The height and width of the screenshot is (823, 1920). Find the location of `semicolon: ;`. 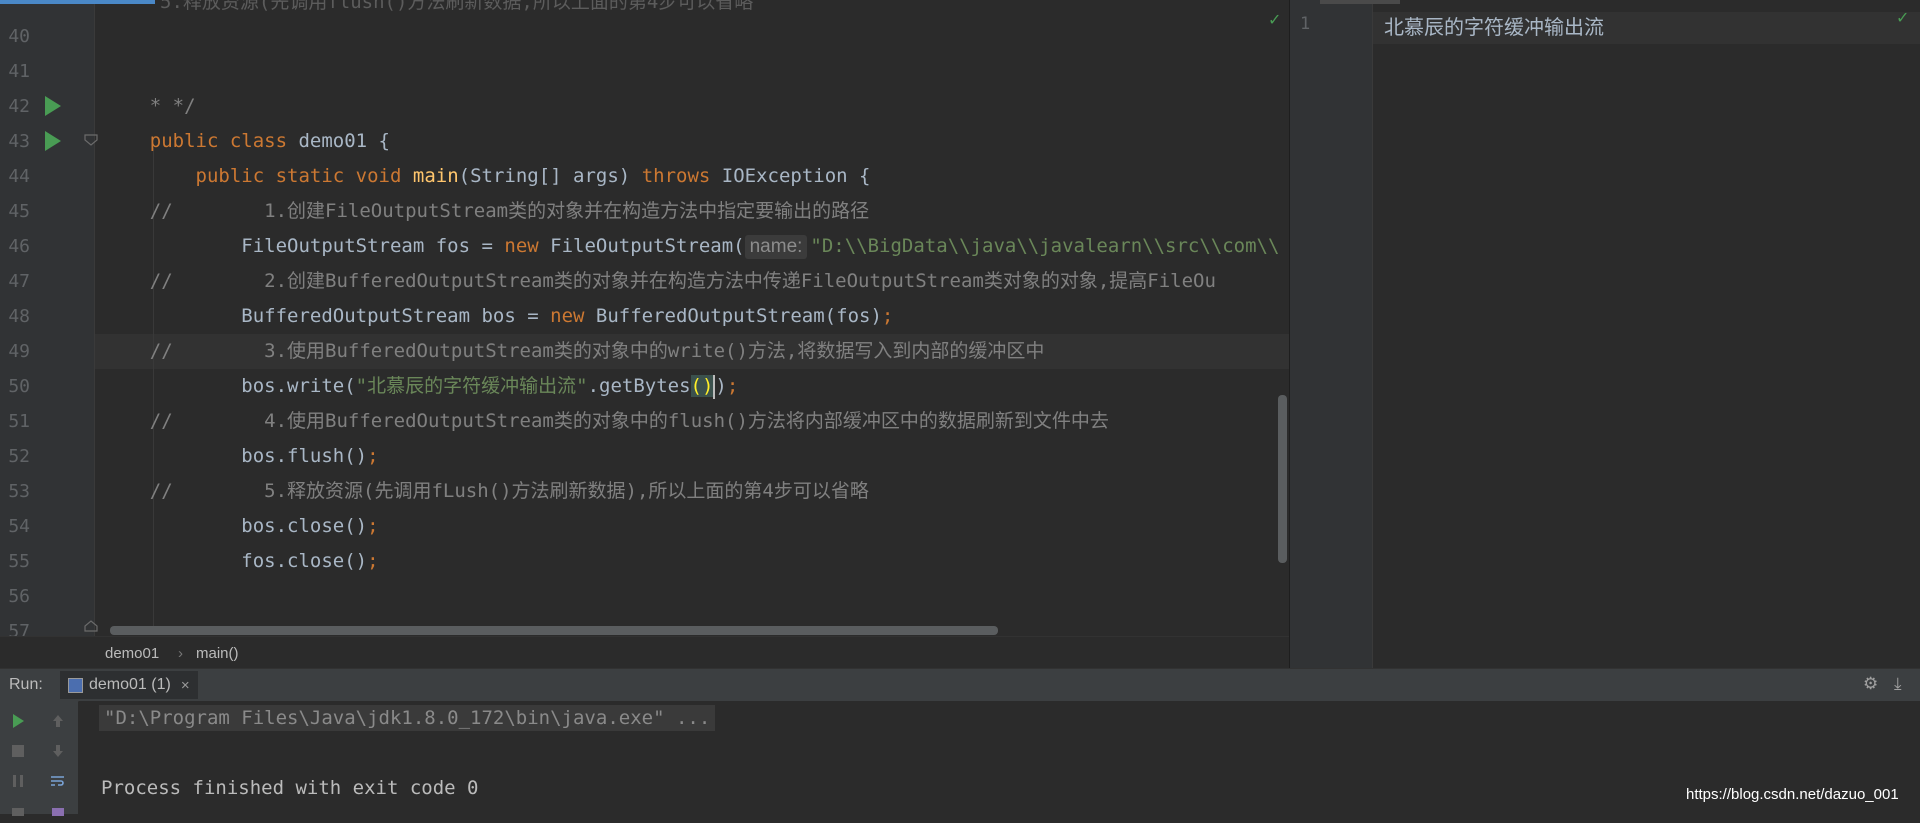

semicolon: ; is located at coordinates (373, 561).